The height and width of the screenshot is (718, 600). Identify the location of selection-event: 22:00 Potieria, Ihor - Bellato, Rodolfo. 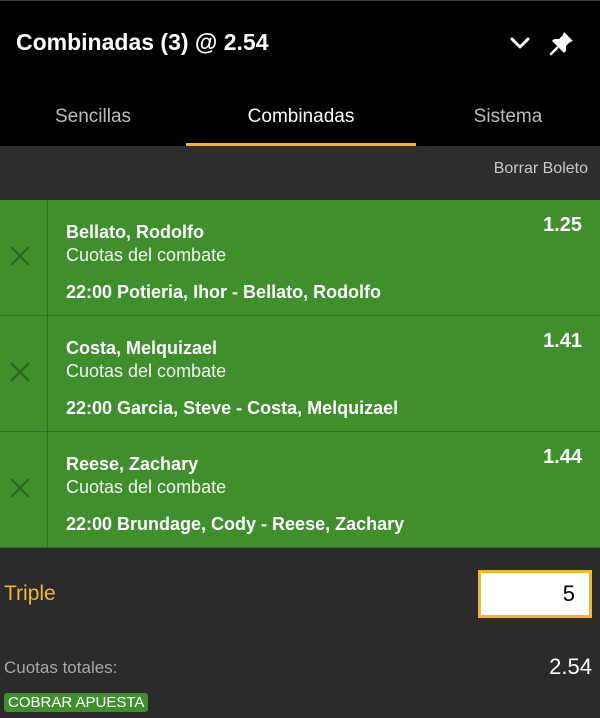
(224, 292).